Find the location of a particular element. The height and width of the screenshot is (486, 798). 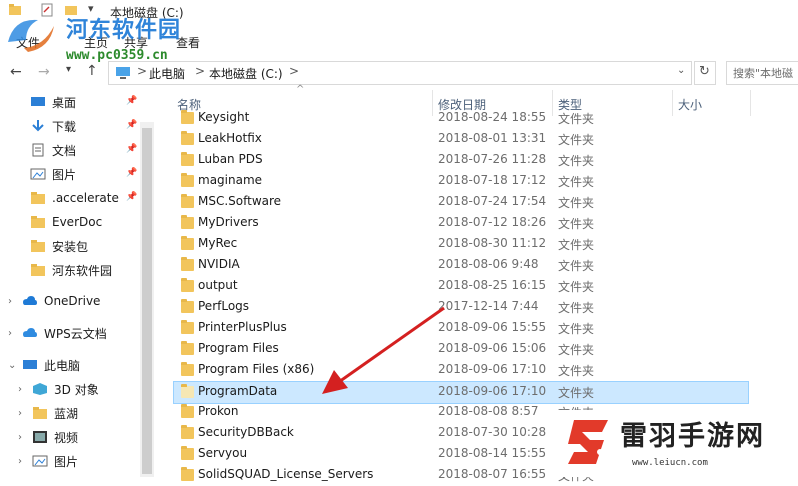

file-row: Program Files (x86) 2018-09-06 17:10 文件夹 is located at coordinates (461, 370).